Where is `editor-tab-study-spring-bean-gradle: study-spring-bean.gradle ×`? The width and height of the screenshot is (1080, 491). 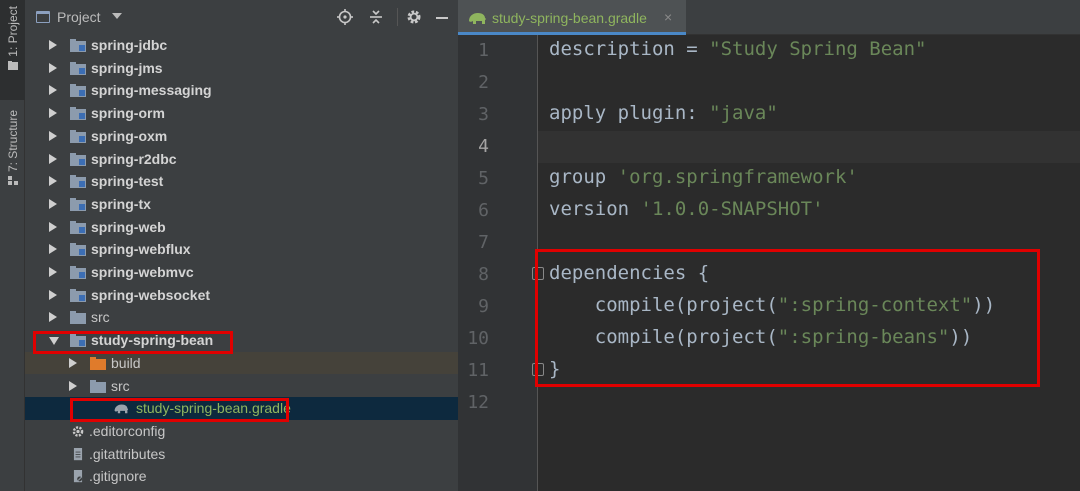
editor-tab-study-spring-bean-gradle: study-spring-bean.gradle × is located at coordinates (572, 17).